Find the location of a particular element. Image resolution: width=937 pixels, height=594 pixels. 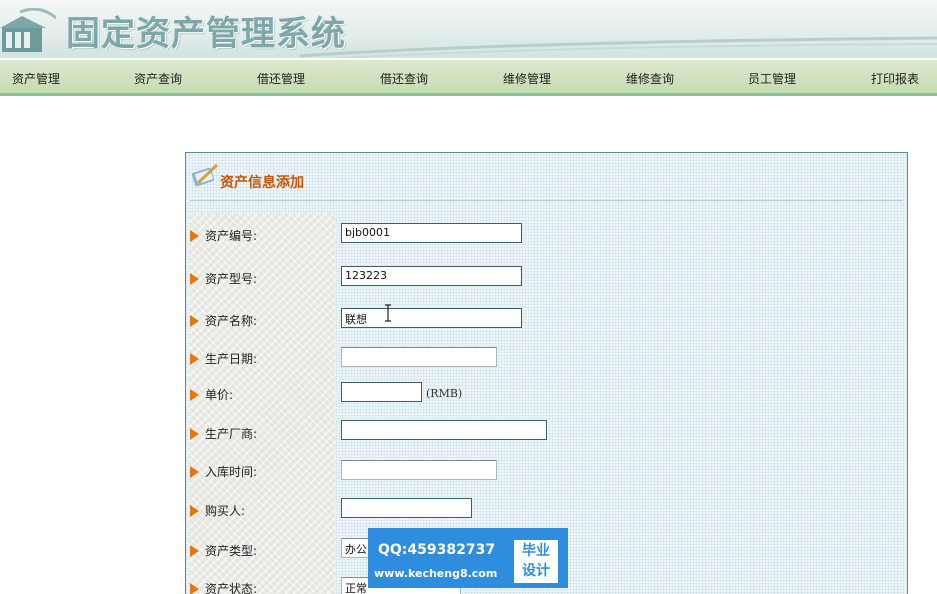

main-nav: 资产管理 资产查询 借还管理 借还查询 维修管理 维修查询 员工管理 打印报表 is located at coordinates (468, 77).